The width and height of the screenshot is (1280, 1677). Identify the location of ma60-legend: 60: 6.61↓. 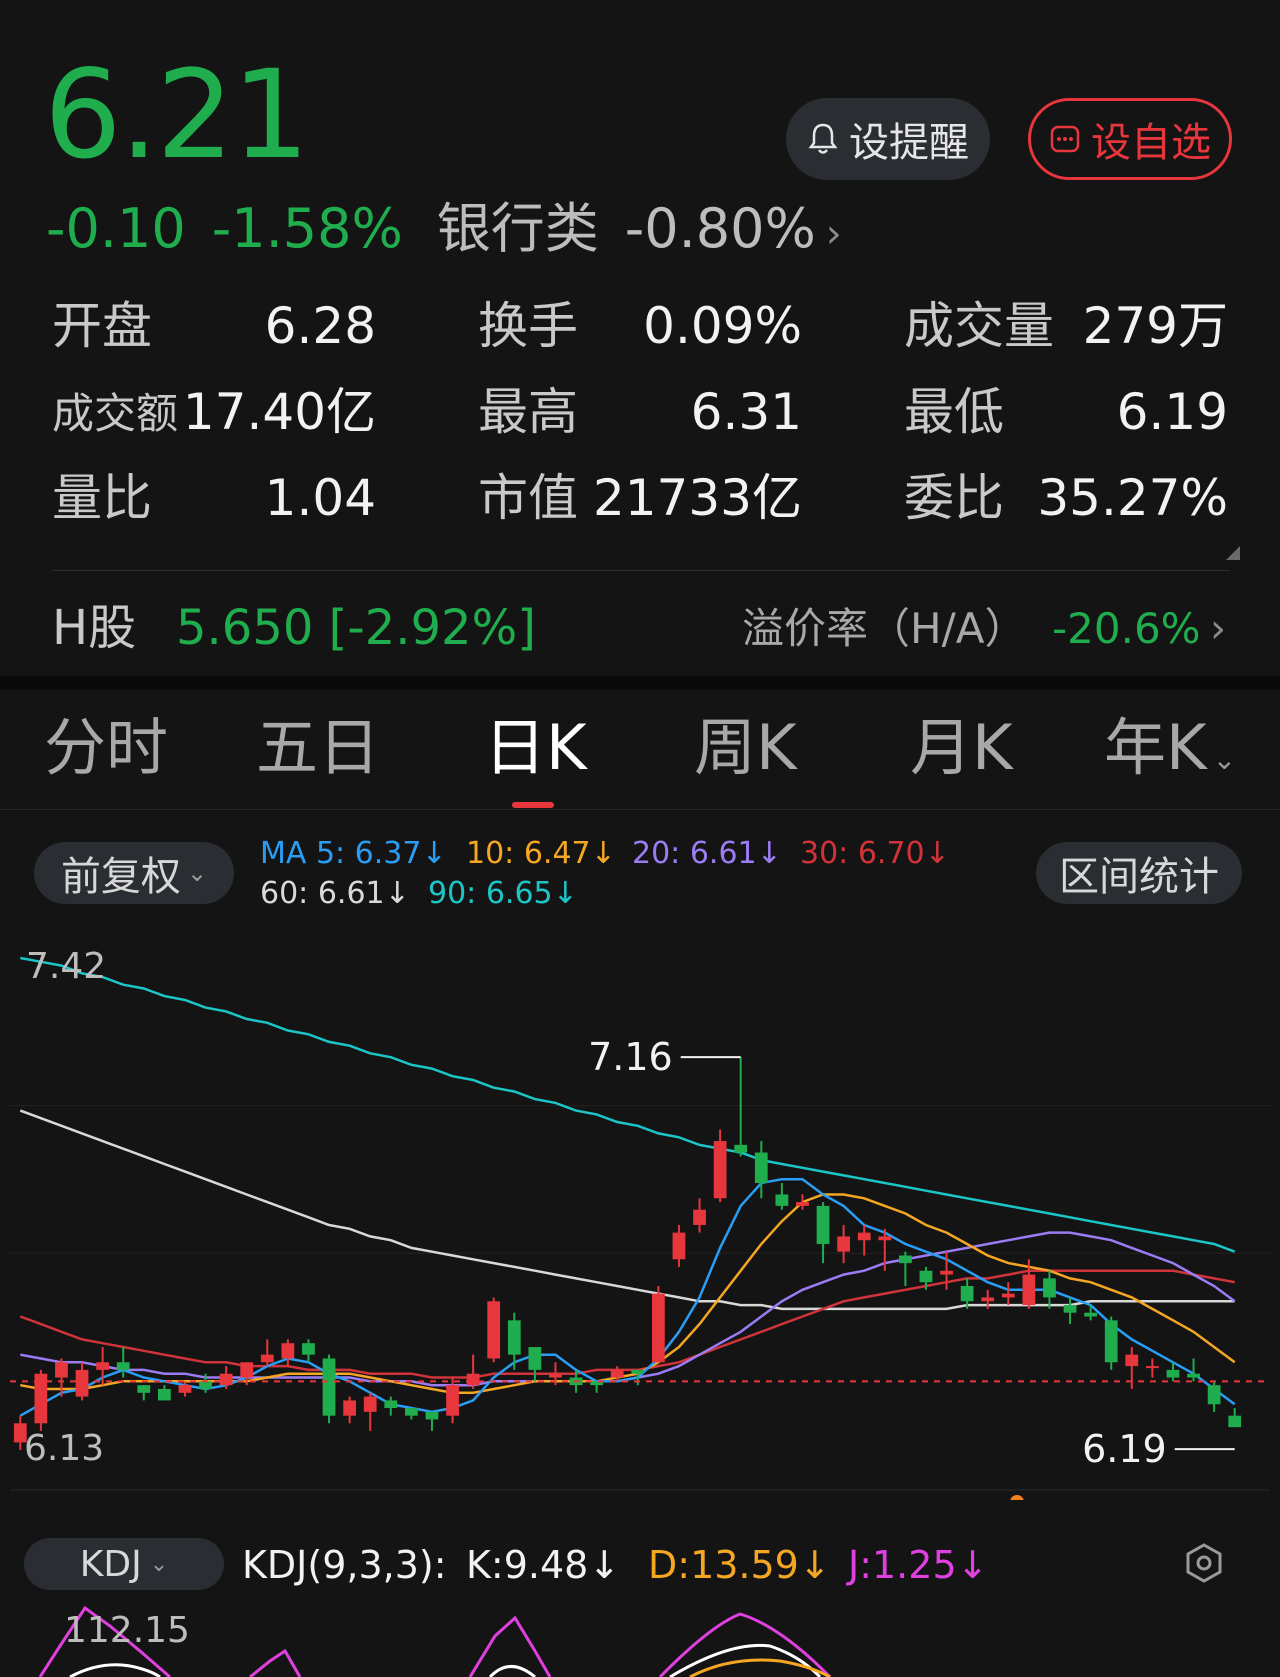
(335, 893).